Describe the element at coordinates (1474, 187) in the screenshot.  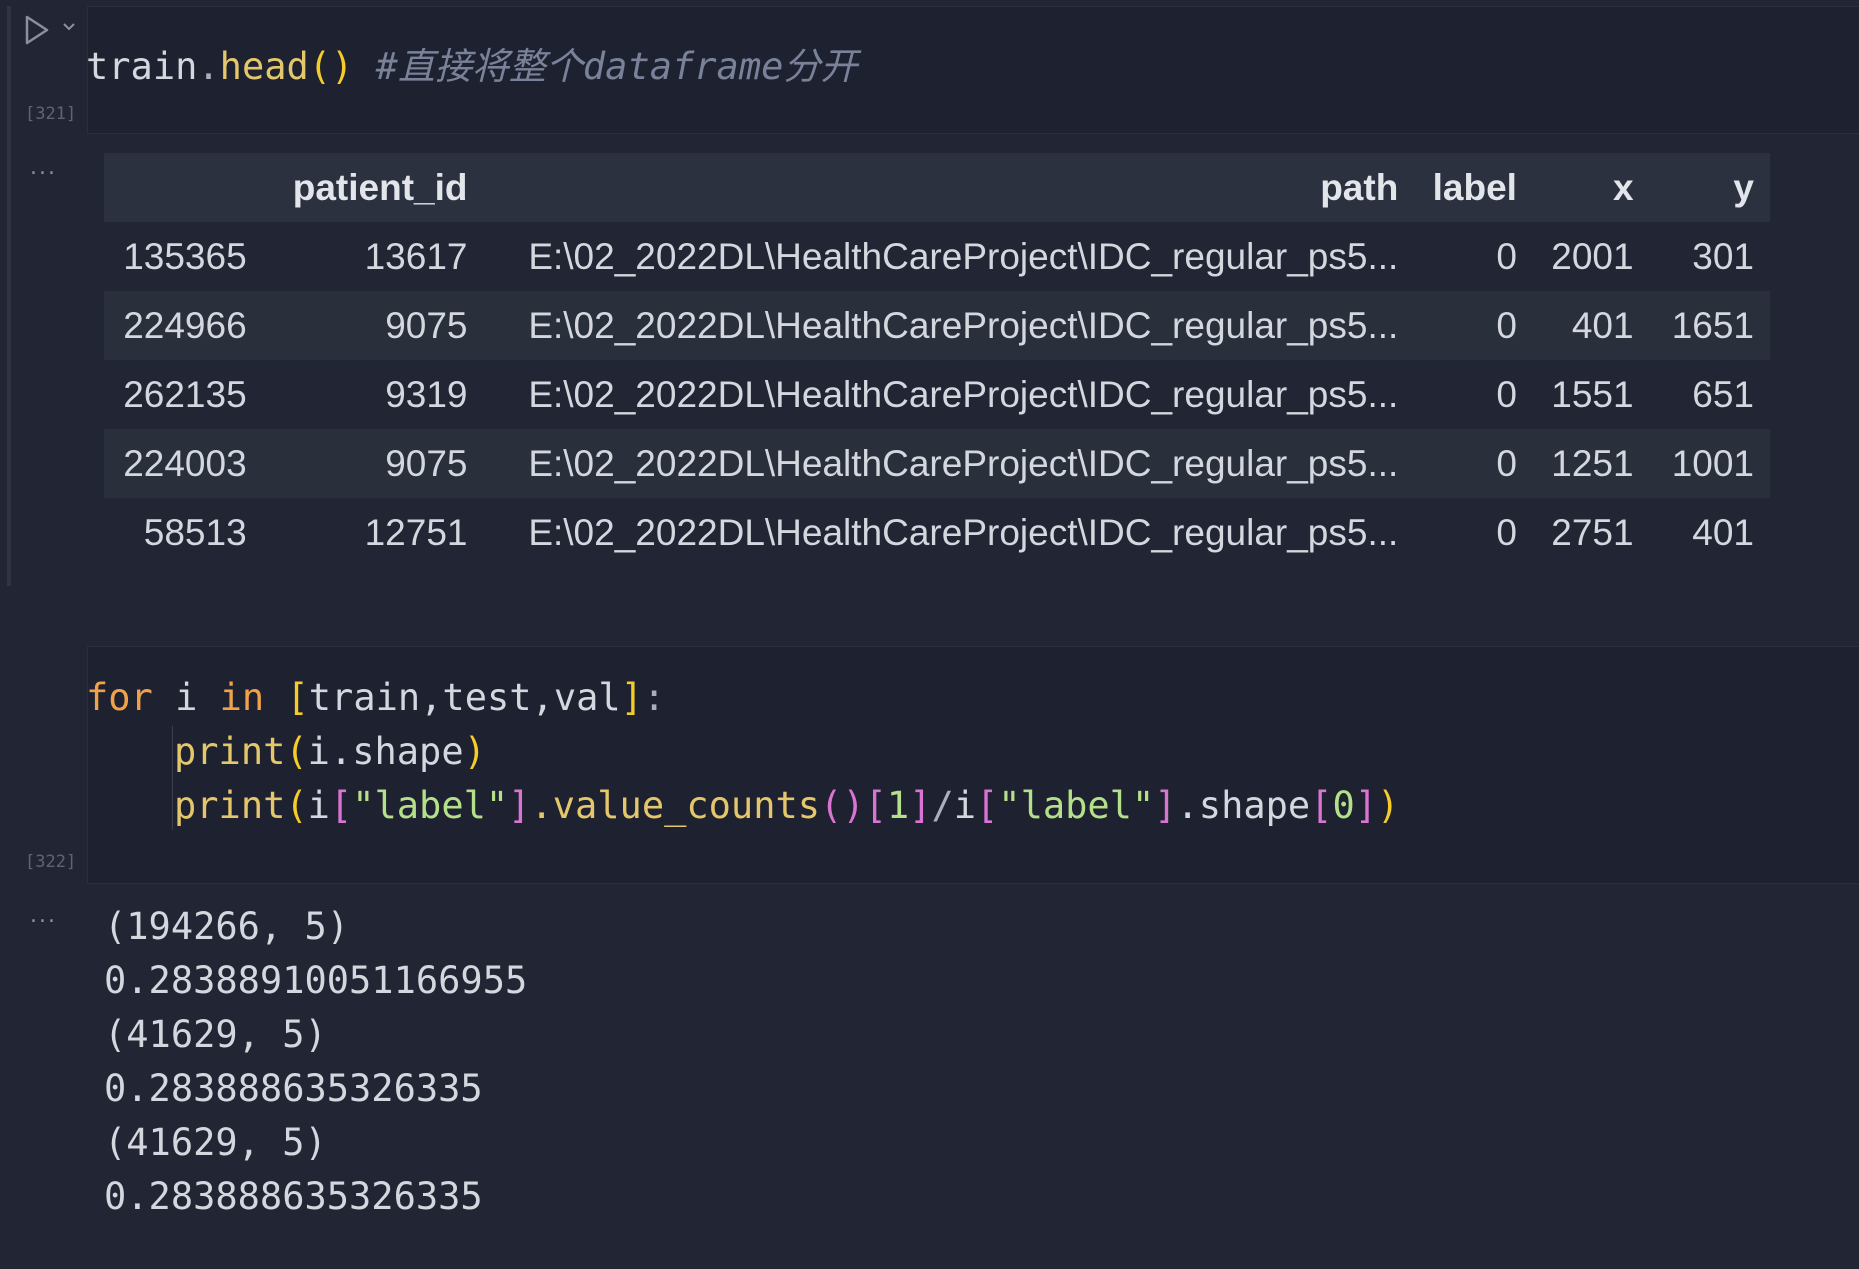
I see `column-header: label` at that location.